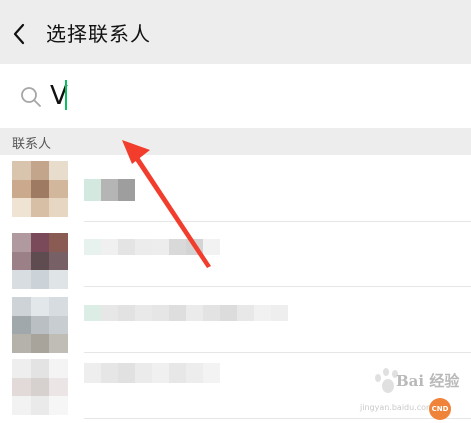 The image size is (471, 423). I want to click on watermark-url: jingyan.baidu.com, so click(397, 407).